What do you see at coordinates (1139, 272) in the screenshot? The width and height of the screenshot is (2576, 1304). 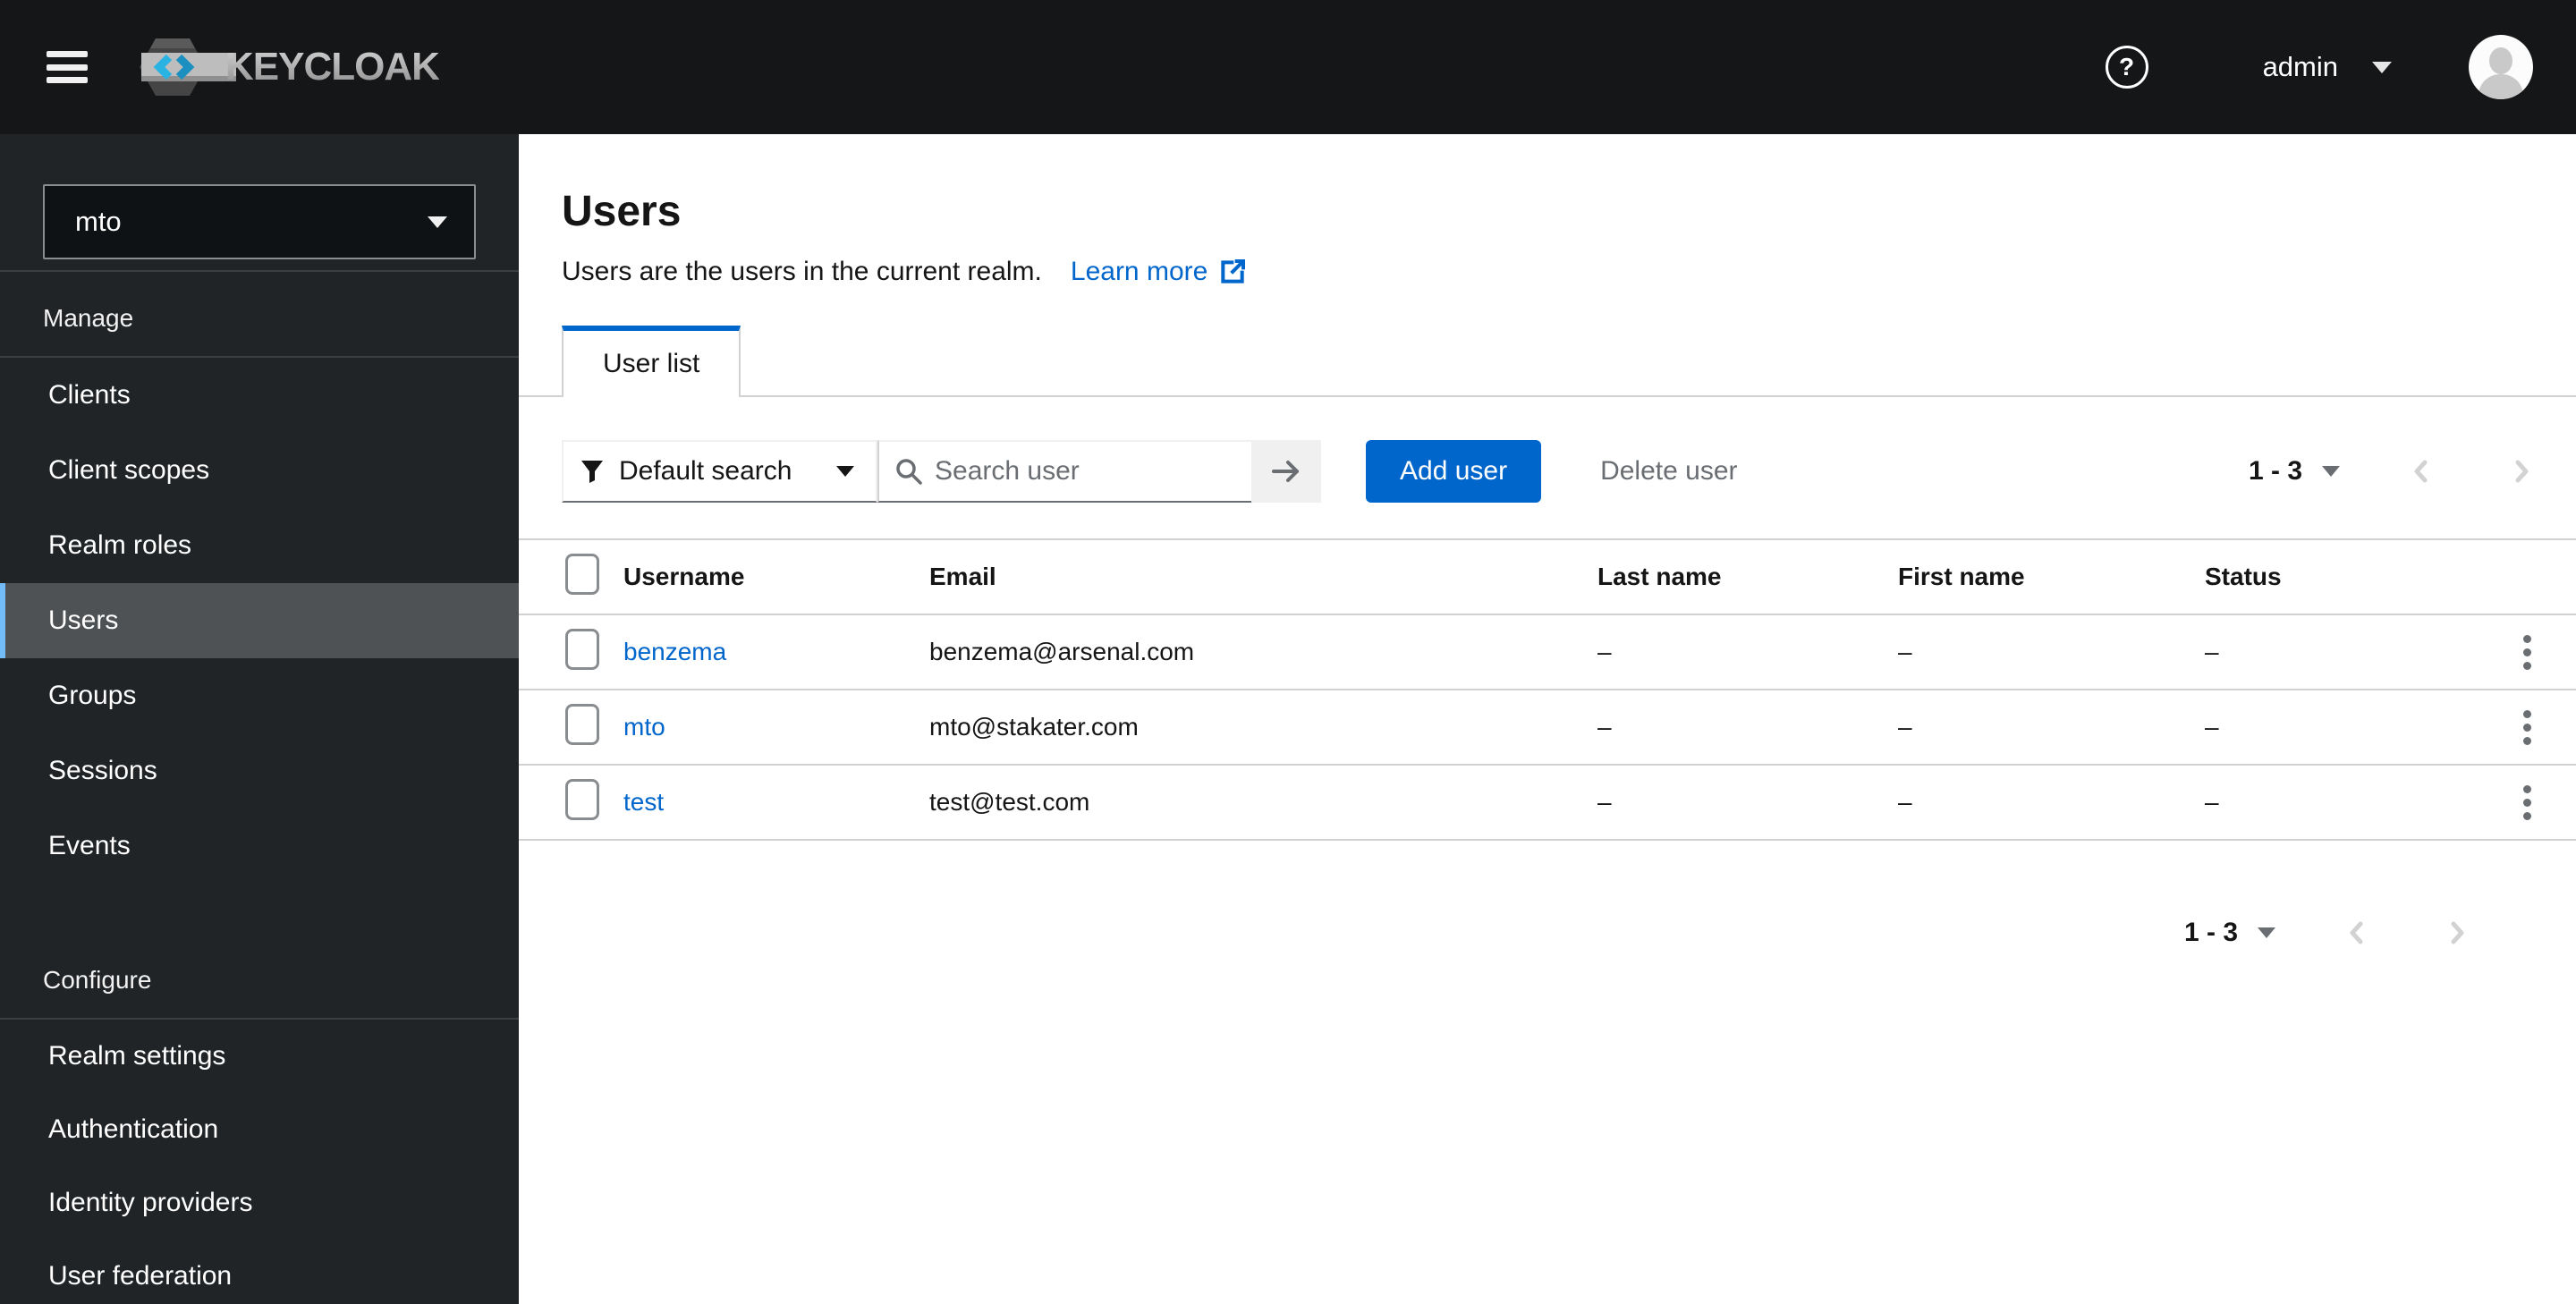 I see `learn-more-label: Learn more` at bounding box center [1139, 272].